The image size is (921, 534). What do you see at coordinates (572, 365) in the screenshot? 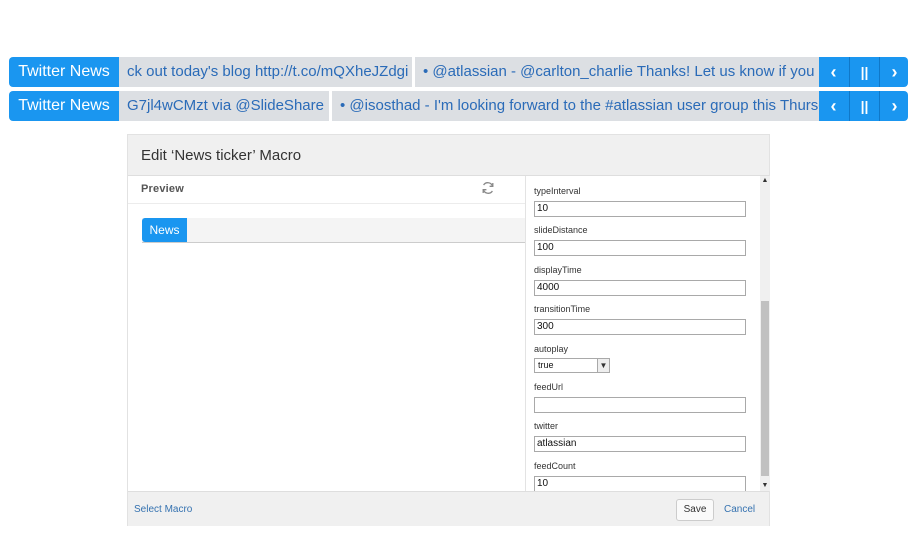
I see `autoplay-select: true ▼` at bounding box center [572, 365].